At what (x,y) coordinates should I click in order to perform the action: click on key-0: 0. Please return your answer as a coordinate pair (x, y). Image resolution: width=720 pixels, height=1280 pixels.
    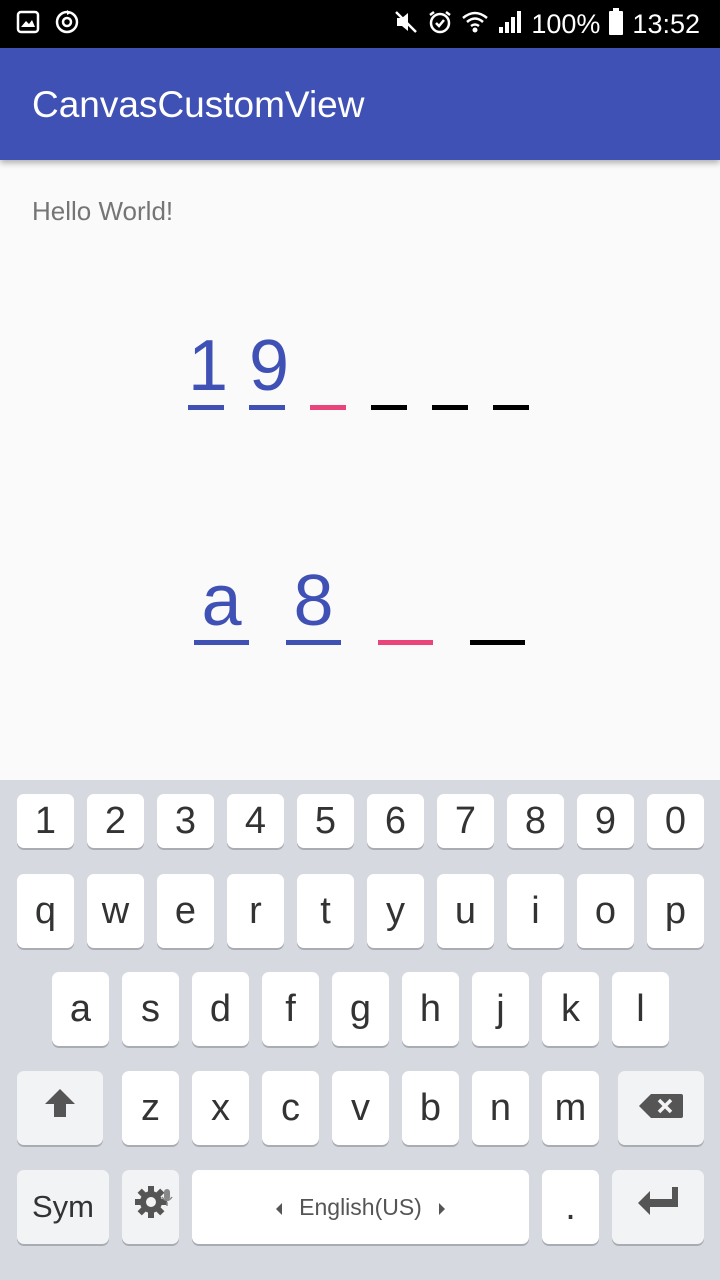
    Looking at the image, I should click on (675, 821).